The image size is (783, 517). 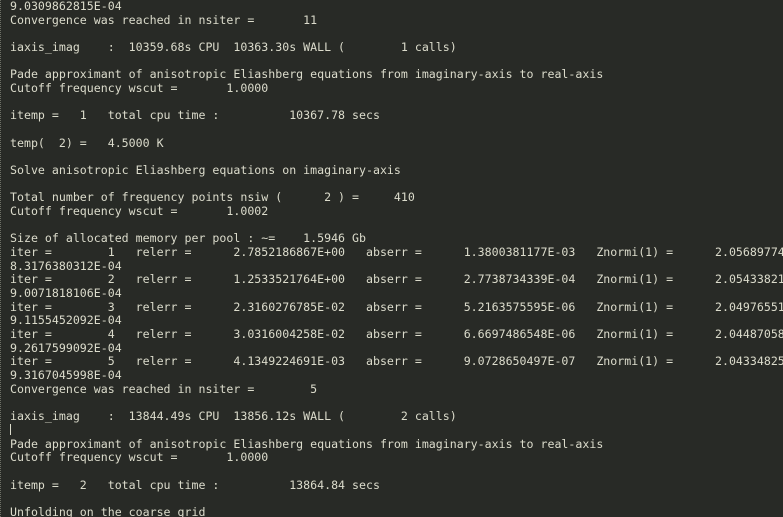 I want to click on terminal-line: 9.2617599092E-04, so click(x=396, y=349).